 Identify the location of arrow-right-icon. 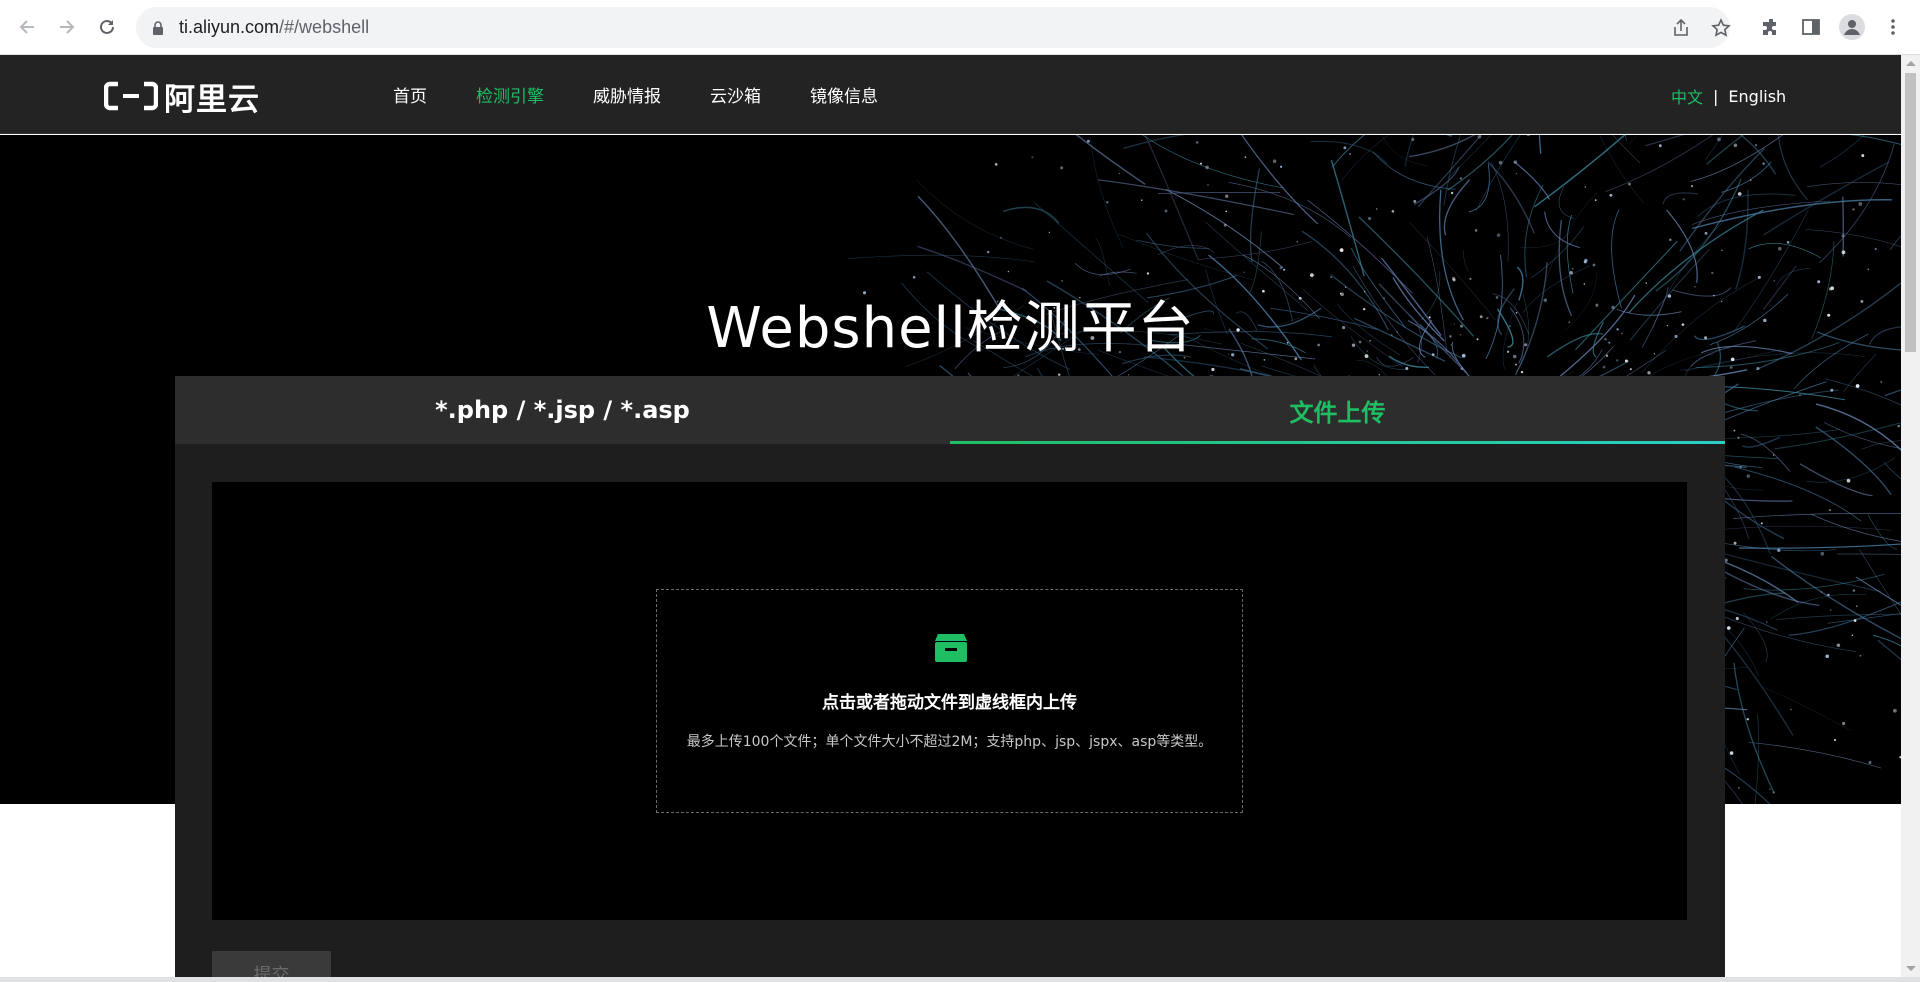
(67, 27).